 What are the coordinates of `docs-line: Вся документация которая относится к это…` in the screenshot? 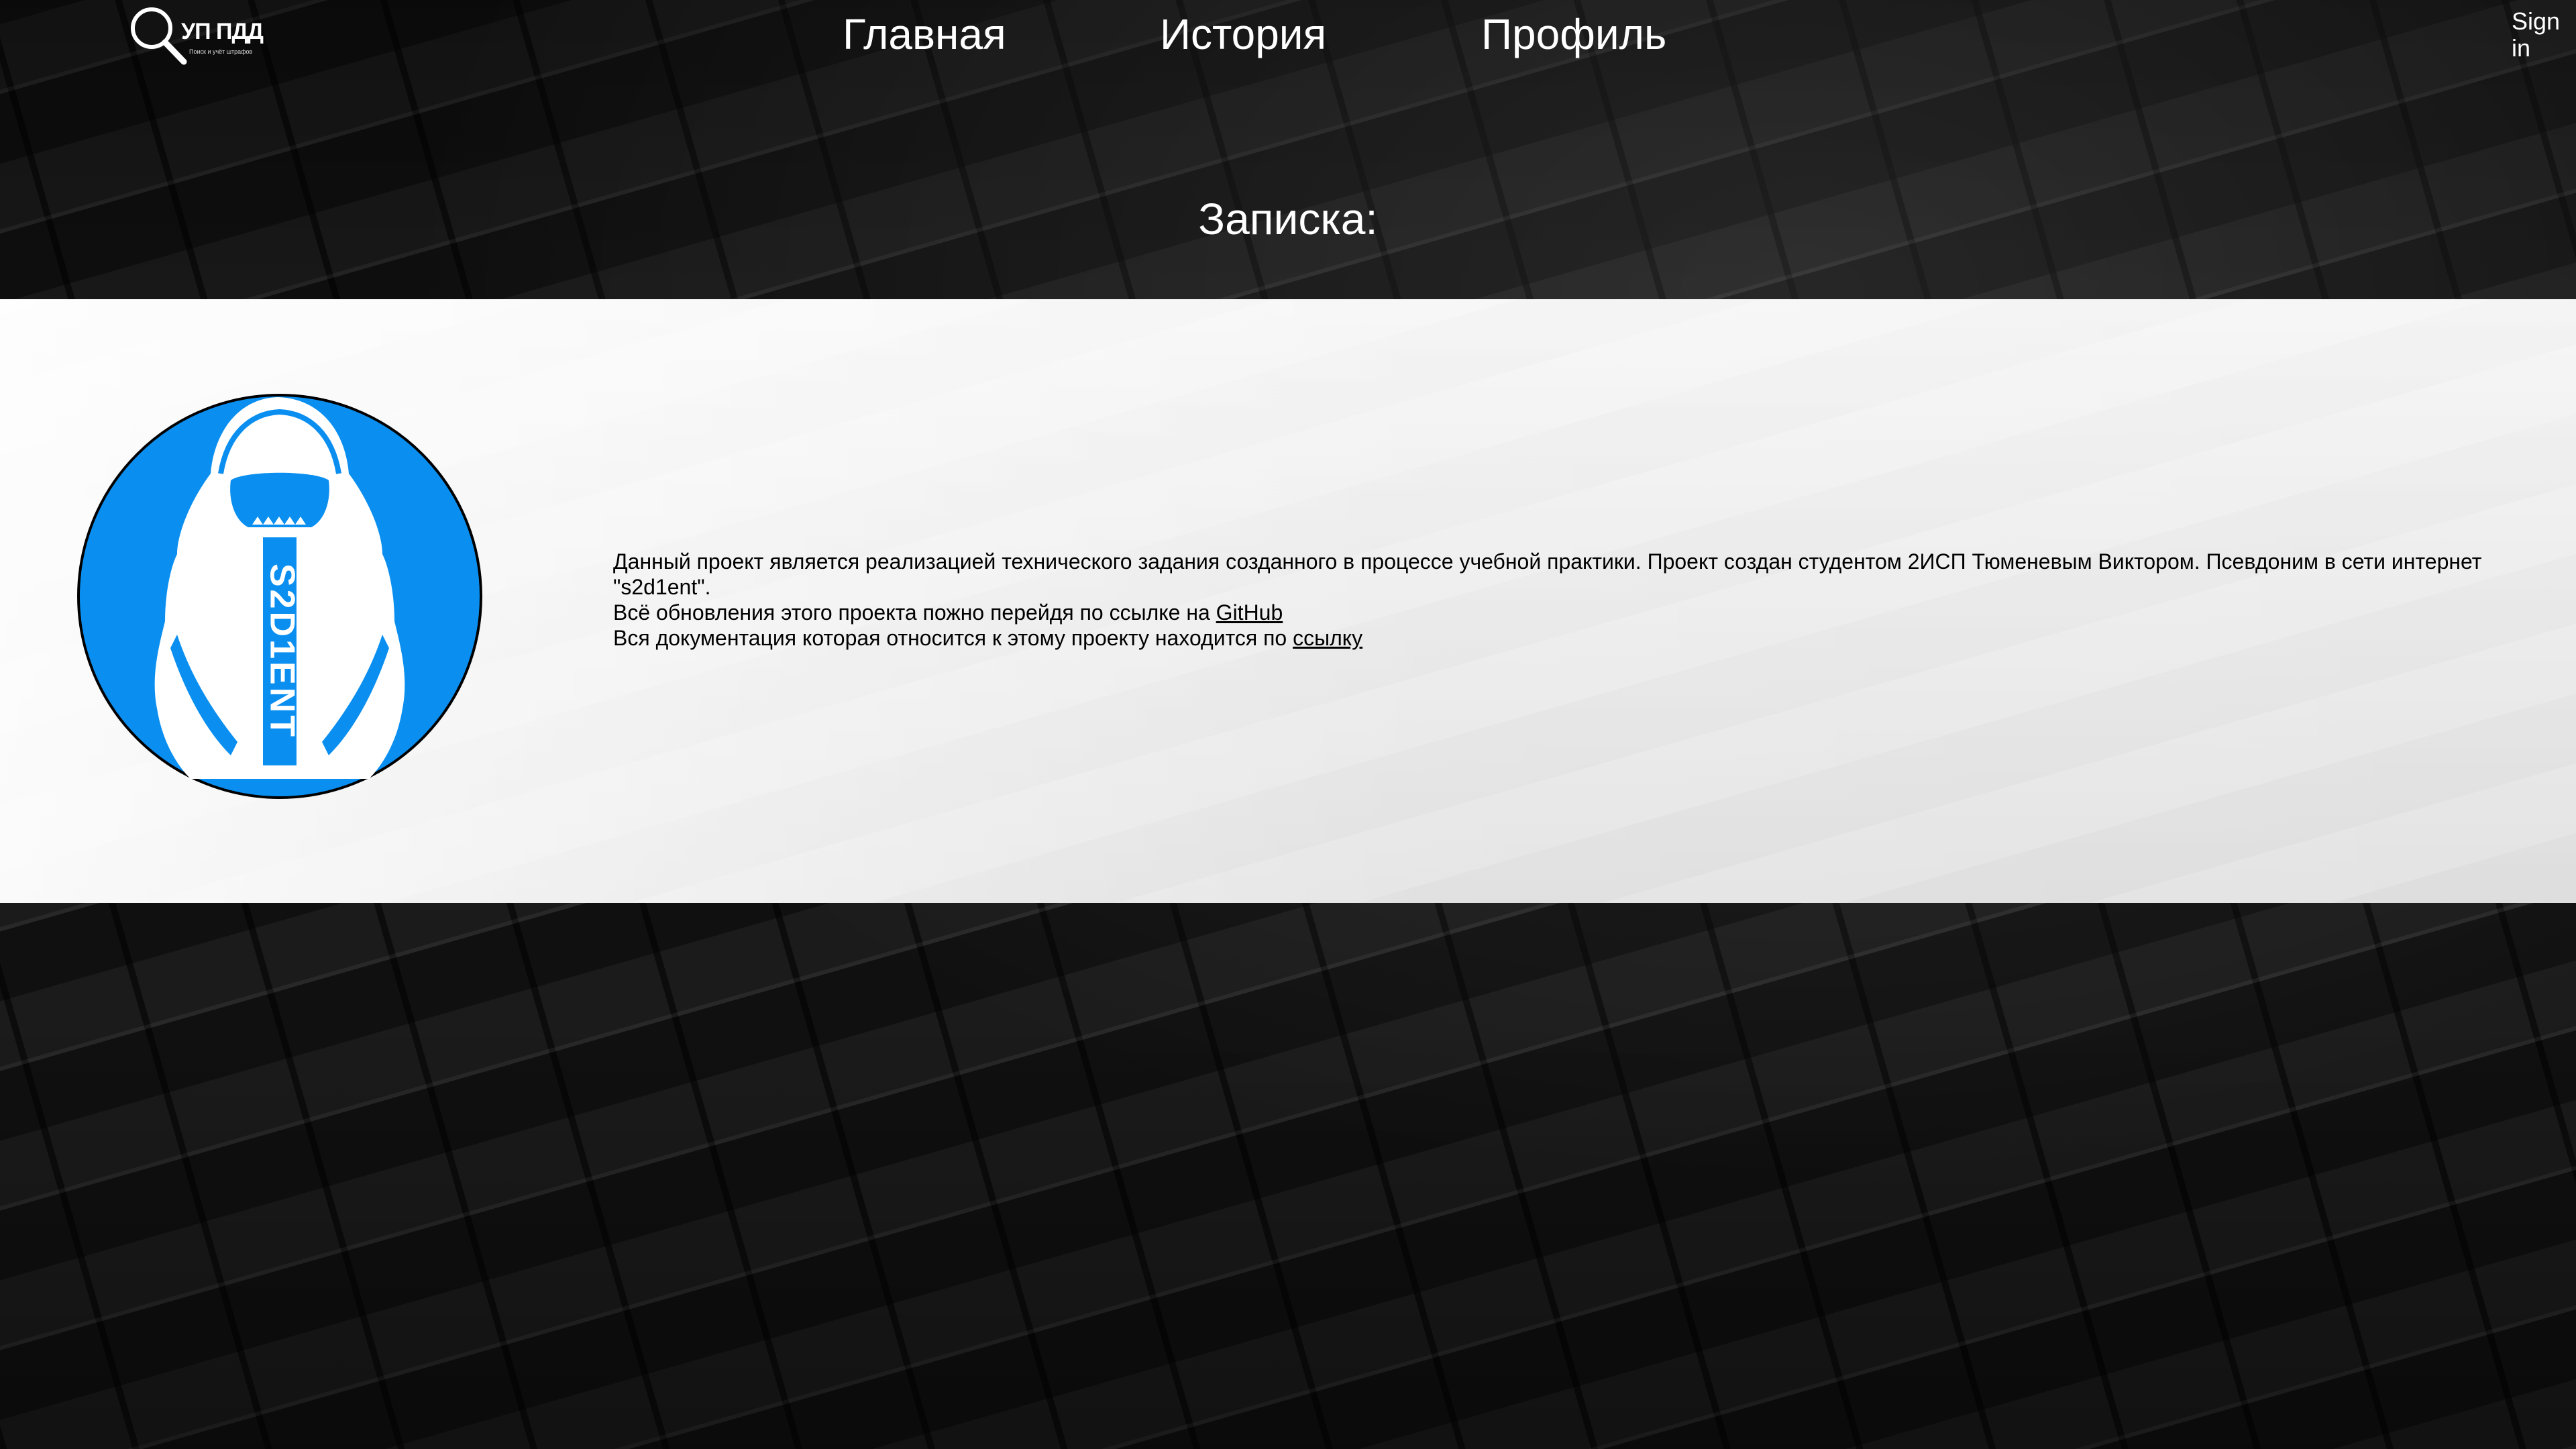 It's located at (988, 638).